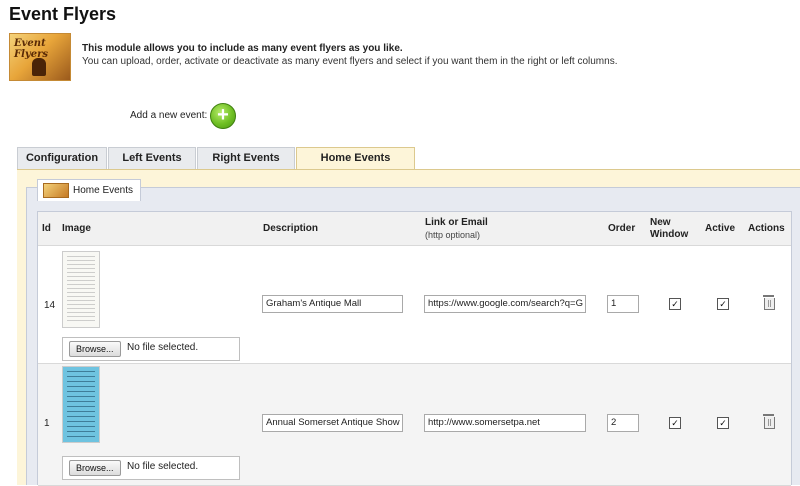 This screenshot has height=486, width=800. What do you see at coordinates (246, 158) in the screenshot?
I see `tab-right-events: Right Events` at bounding box center [246, 158].